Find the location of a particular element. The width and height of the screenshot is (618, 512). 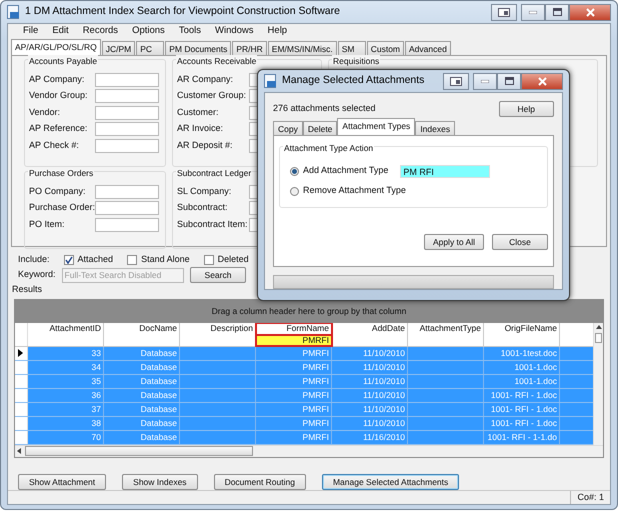

tab: Indexes is located at coordinates (435, 128).